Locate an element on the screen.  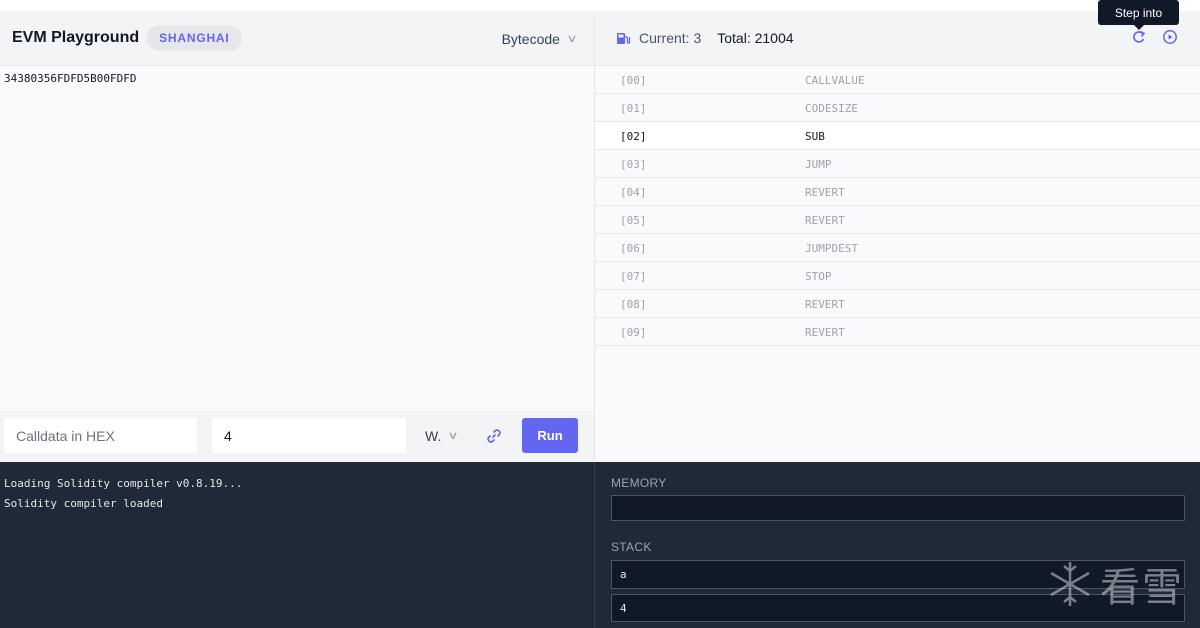
app-title: EVM Playground is located at coordinates (76, 37).